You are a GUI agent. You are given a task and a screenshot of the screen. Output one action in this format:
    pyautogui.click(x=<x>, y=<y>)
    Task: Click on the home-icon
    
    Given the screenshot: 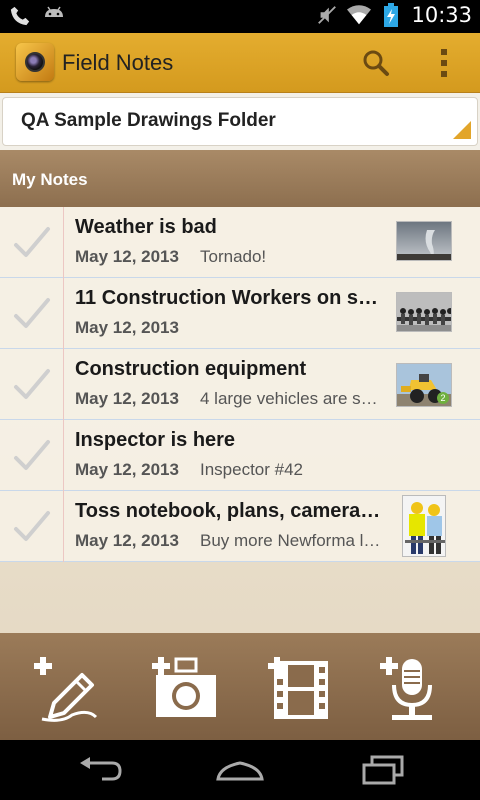 What is the action you would take?
    pyautogui.click(x=240, y=770)
    